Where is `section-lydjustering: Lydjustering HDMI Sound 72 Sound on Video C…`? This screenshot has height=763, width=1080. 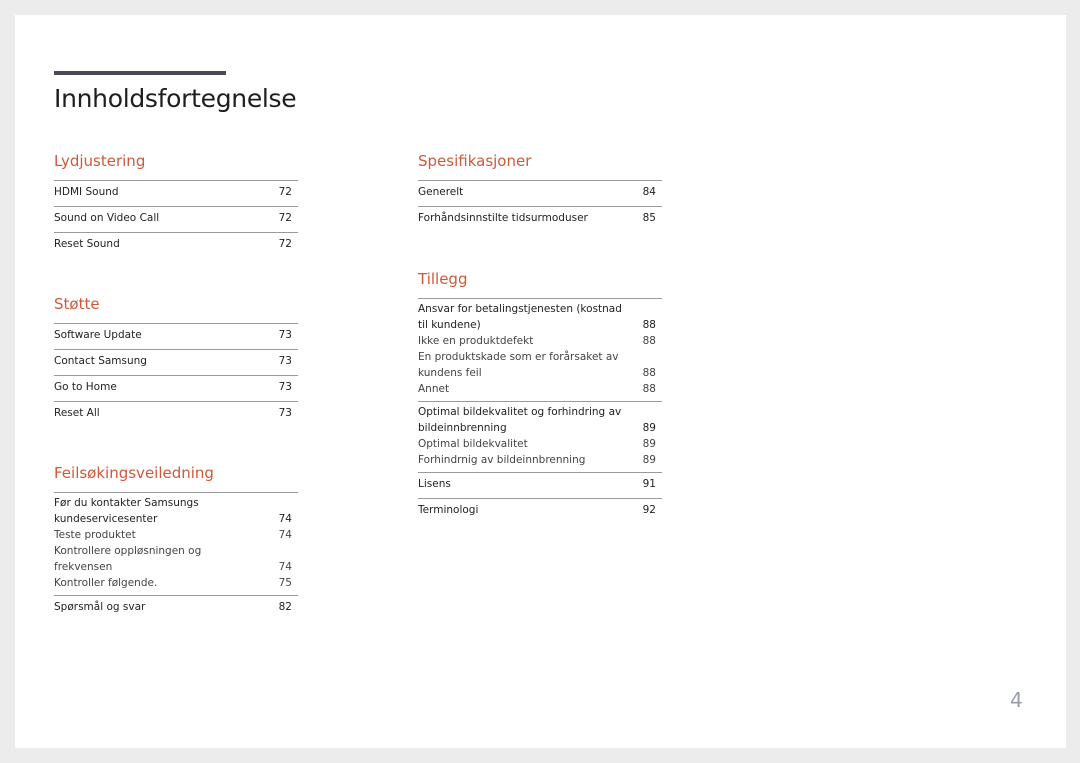
section-lydjustering: Lydjustering HDMI Sound 72 Sound on Video C… is located at coordinates (176, 204).